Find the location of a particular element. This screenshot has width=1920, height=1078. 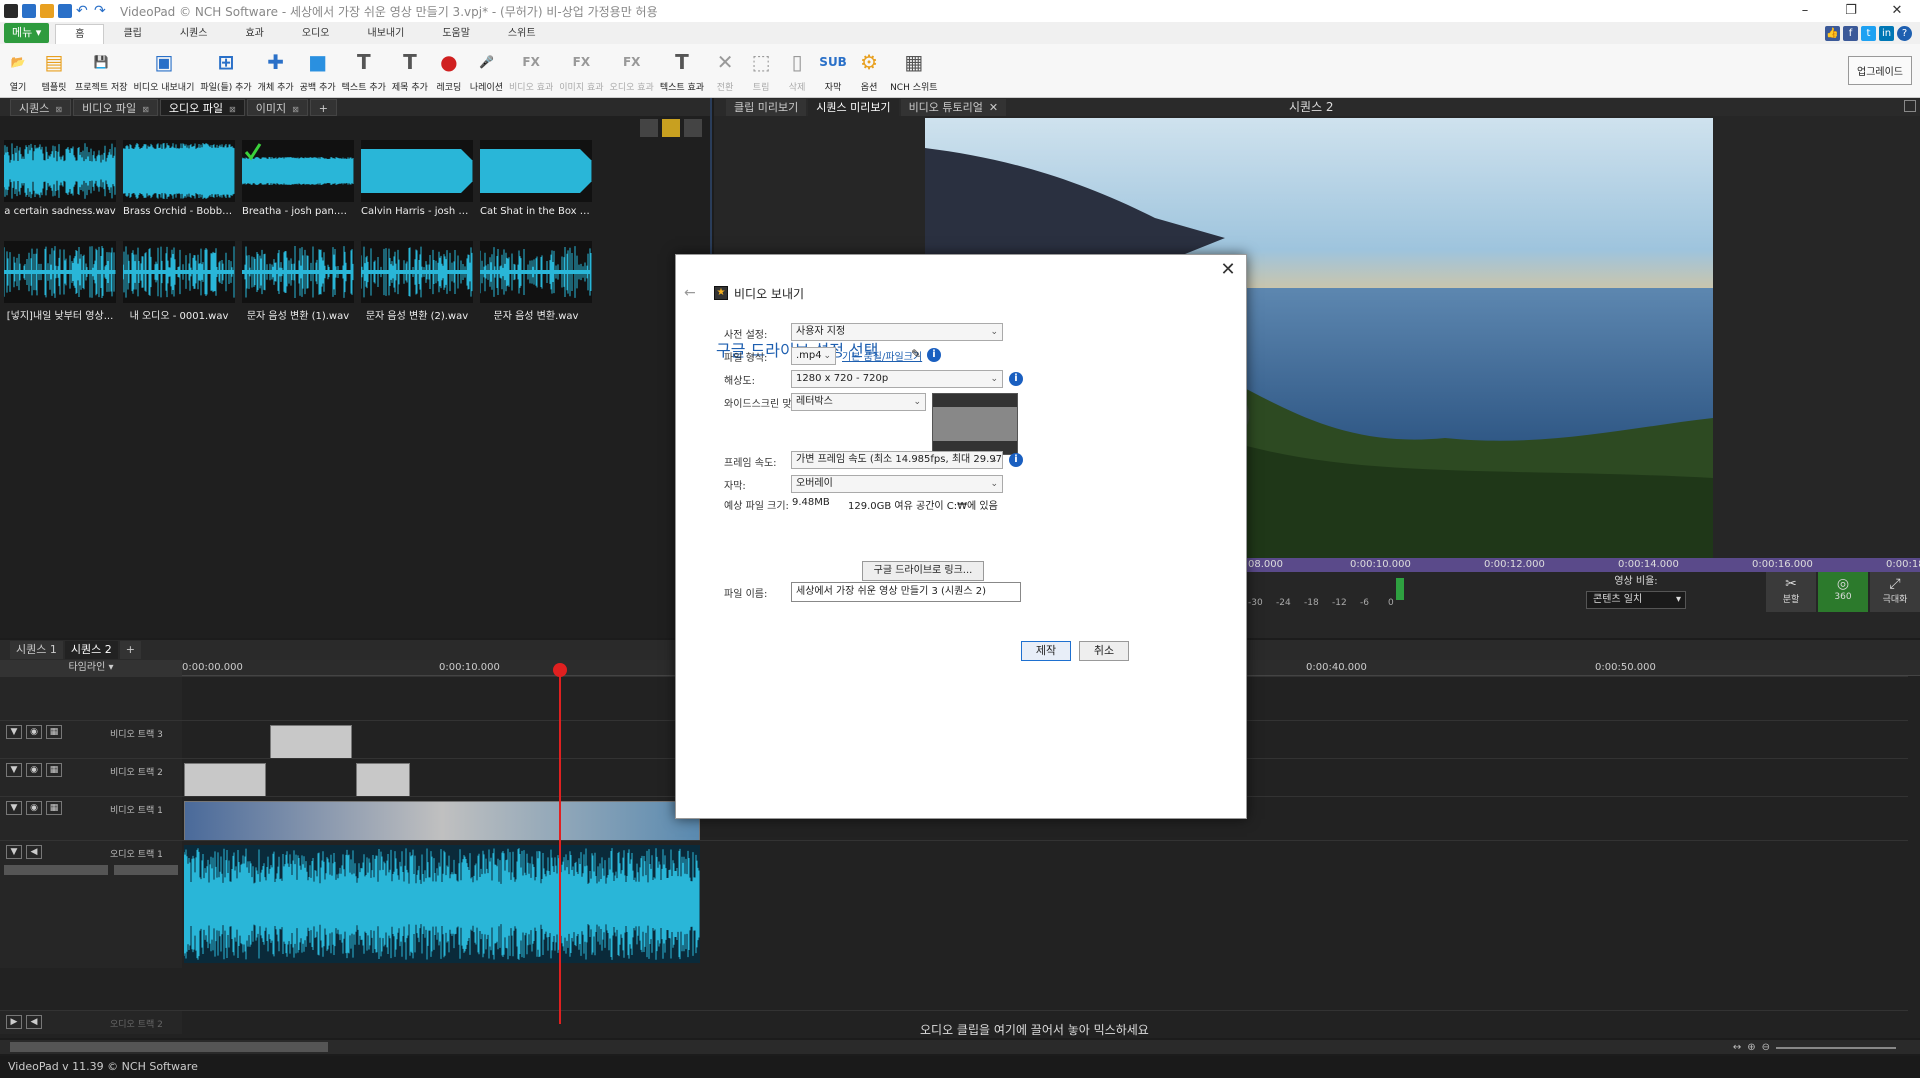

preview-tab: 시퀀스 미리보기 is located at coordinates (853, 107).